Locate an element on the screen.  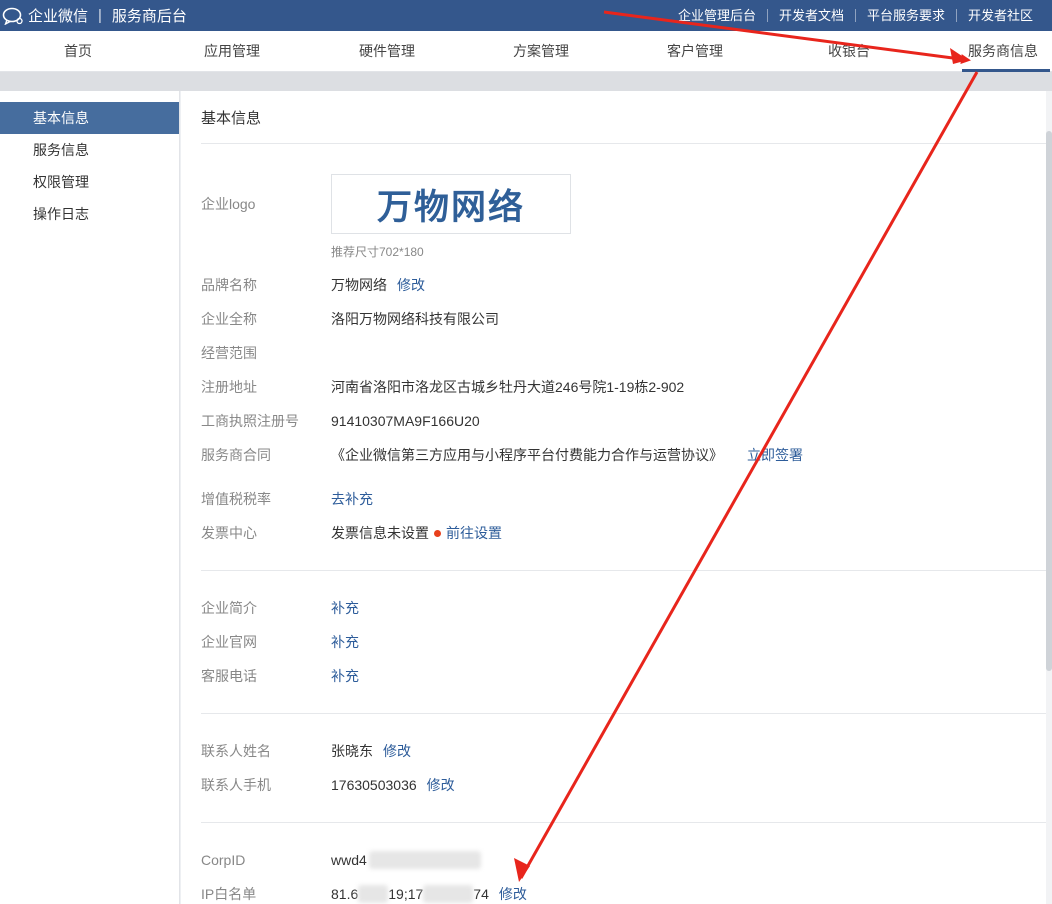
corpid-label: CorpID is located at coordinates (223, 860).